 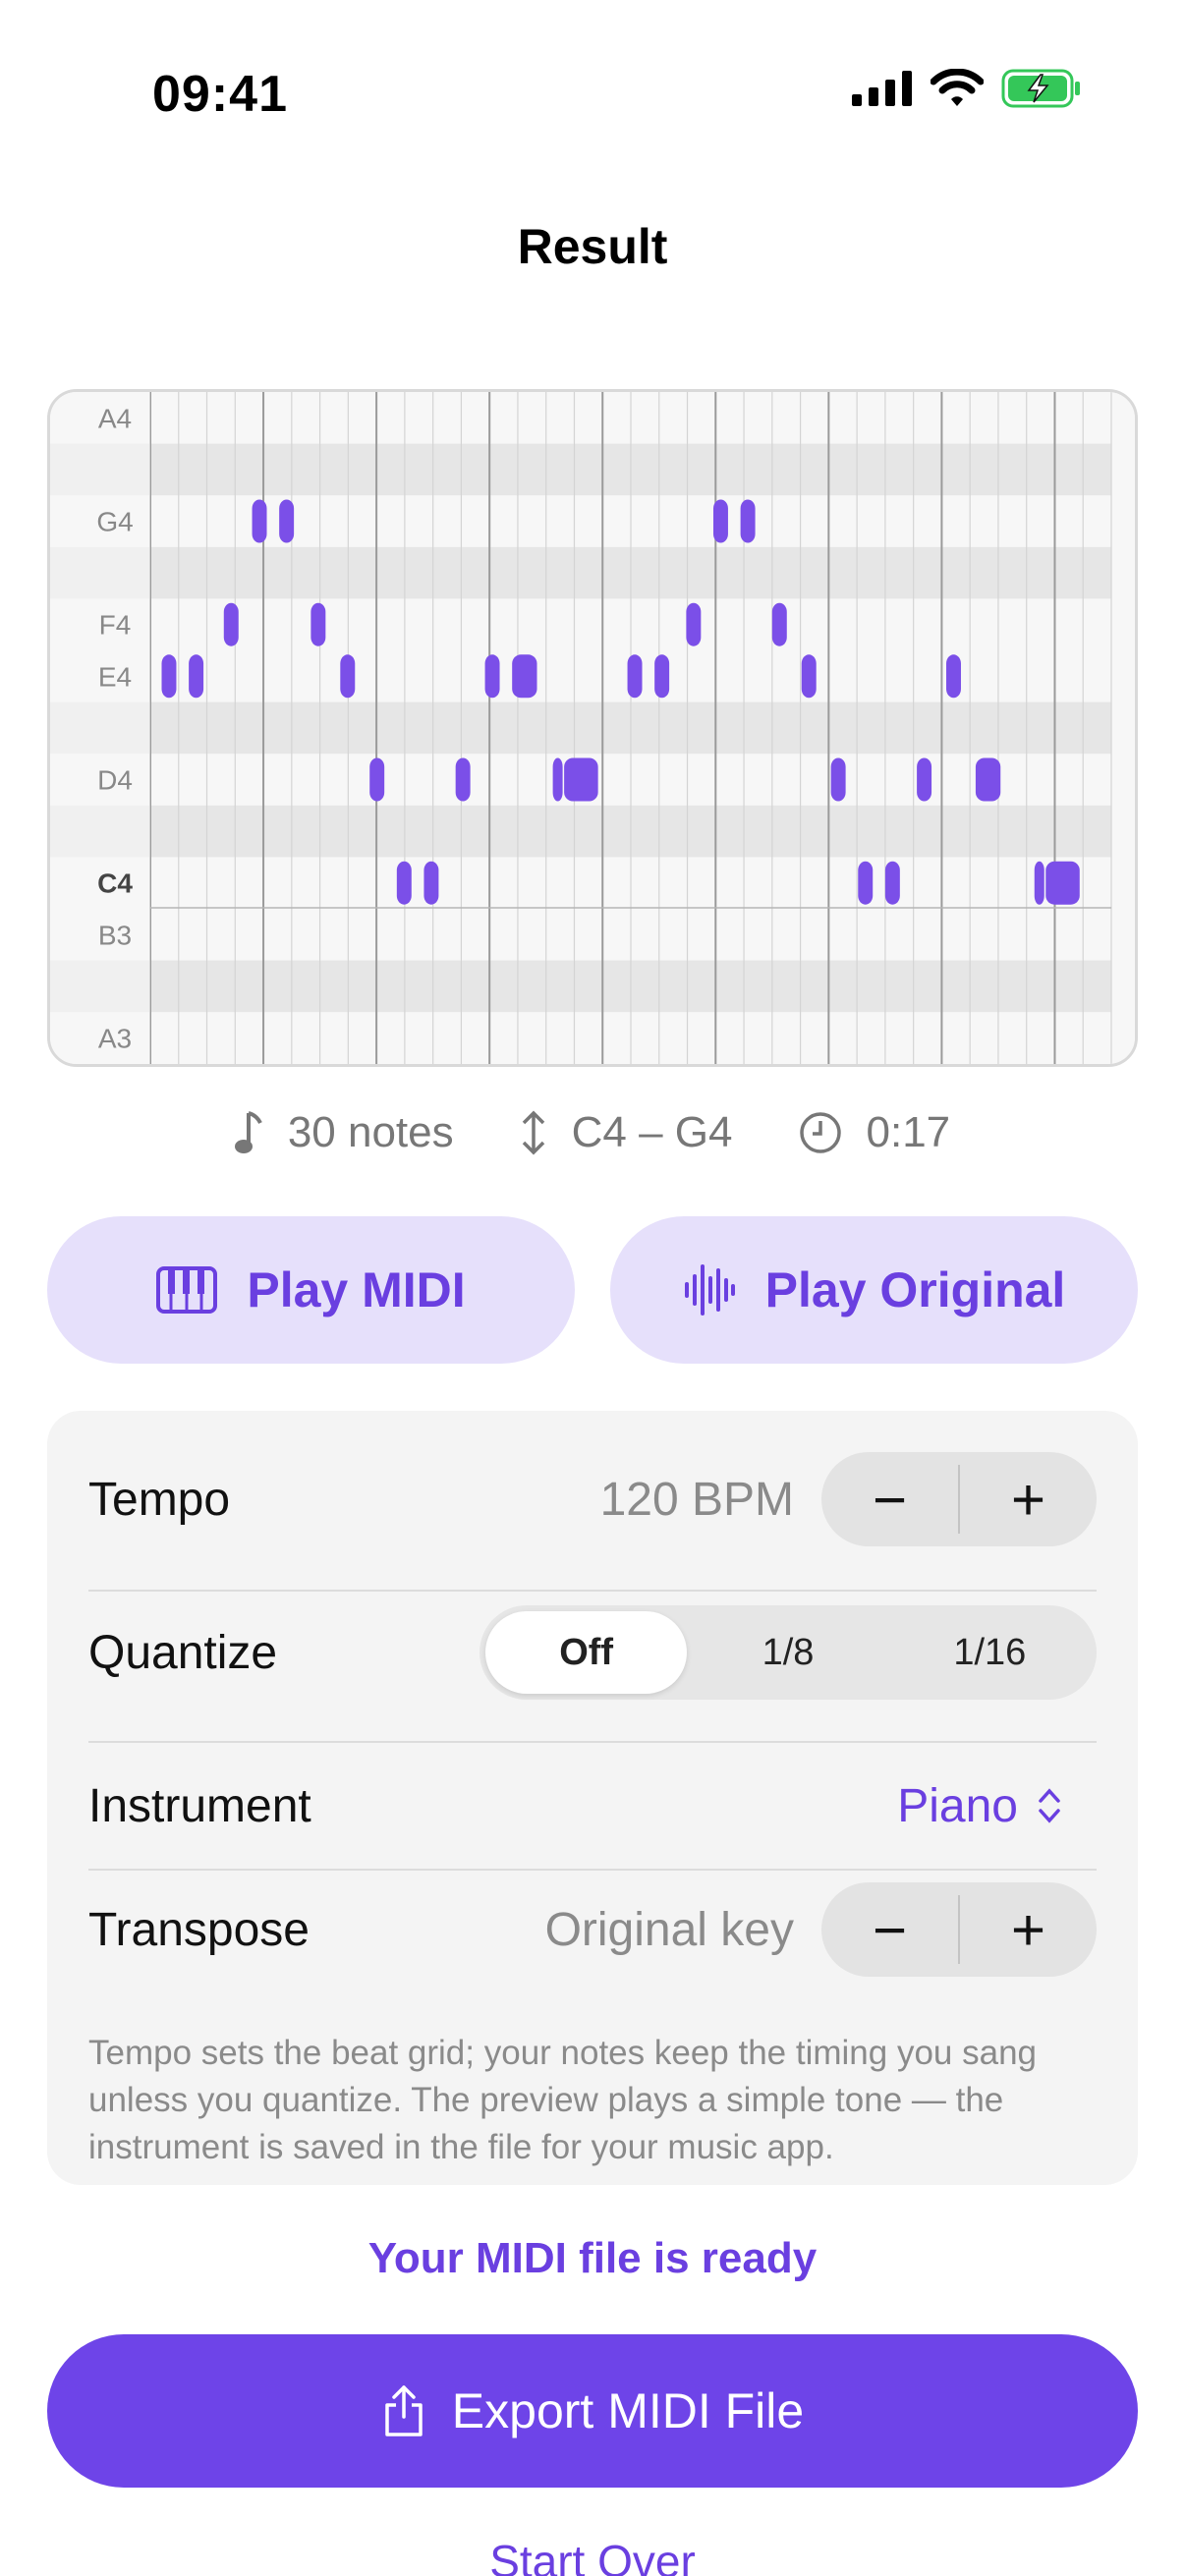 What do you see at coordinates (115, 780) in the screenshot?
I see `row-label-d4: D4` at bounding box center [115, 780].